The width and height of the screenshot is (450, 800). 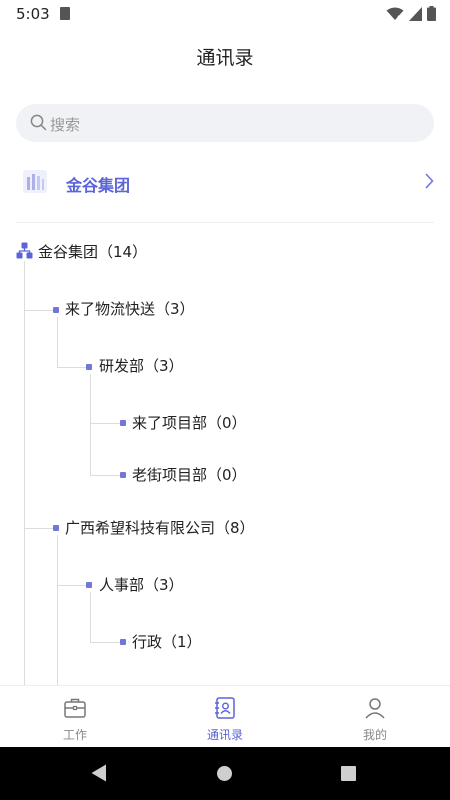 What do you see at coordinates (225, 182) in the screenshot?
I see `org-row: 金谷集团` at bounding box center [225, 182].